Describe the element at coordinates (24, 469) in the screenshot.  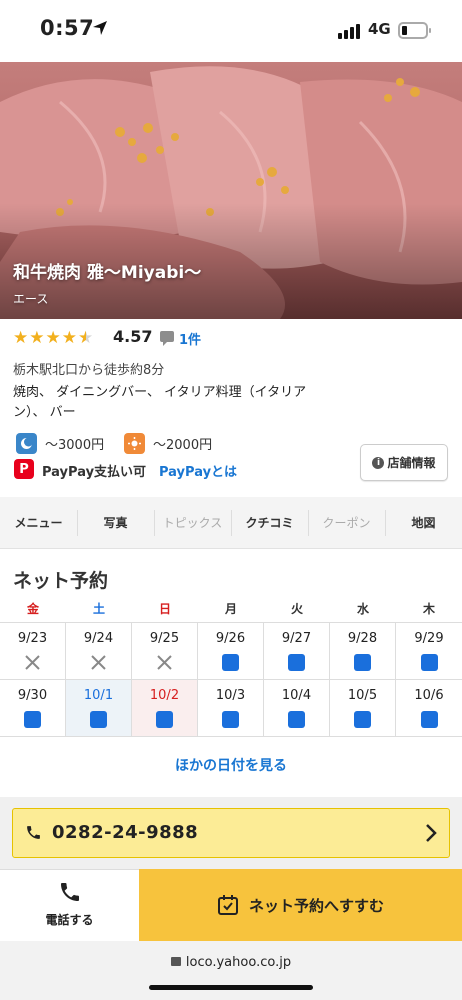
I see `paypay-icon: P` at that location.